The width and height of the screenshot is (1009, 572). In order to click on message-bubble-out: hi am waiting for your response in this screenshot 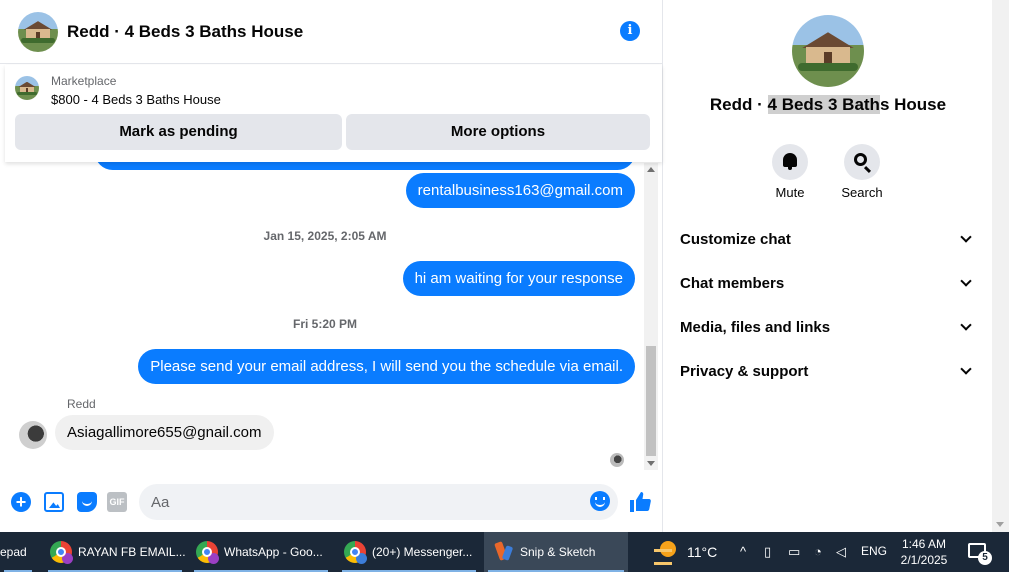, I will do `click(518, 278)`.